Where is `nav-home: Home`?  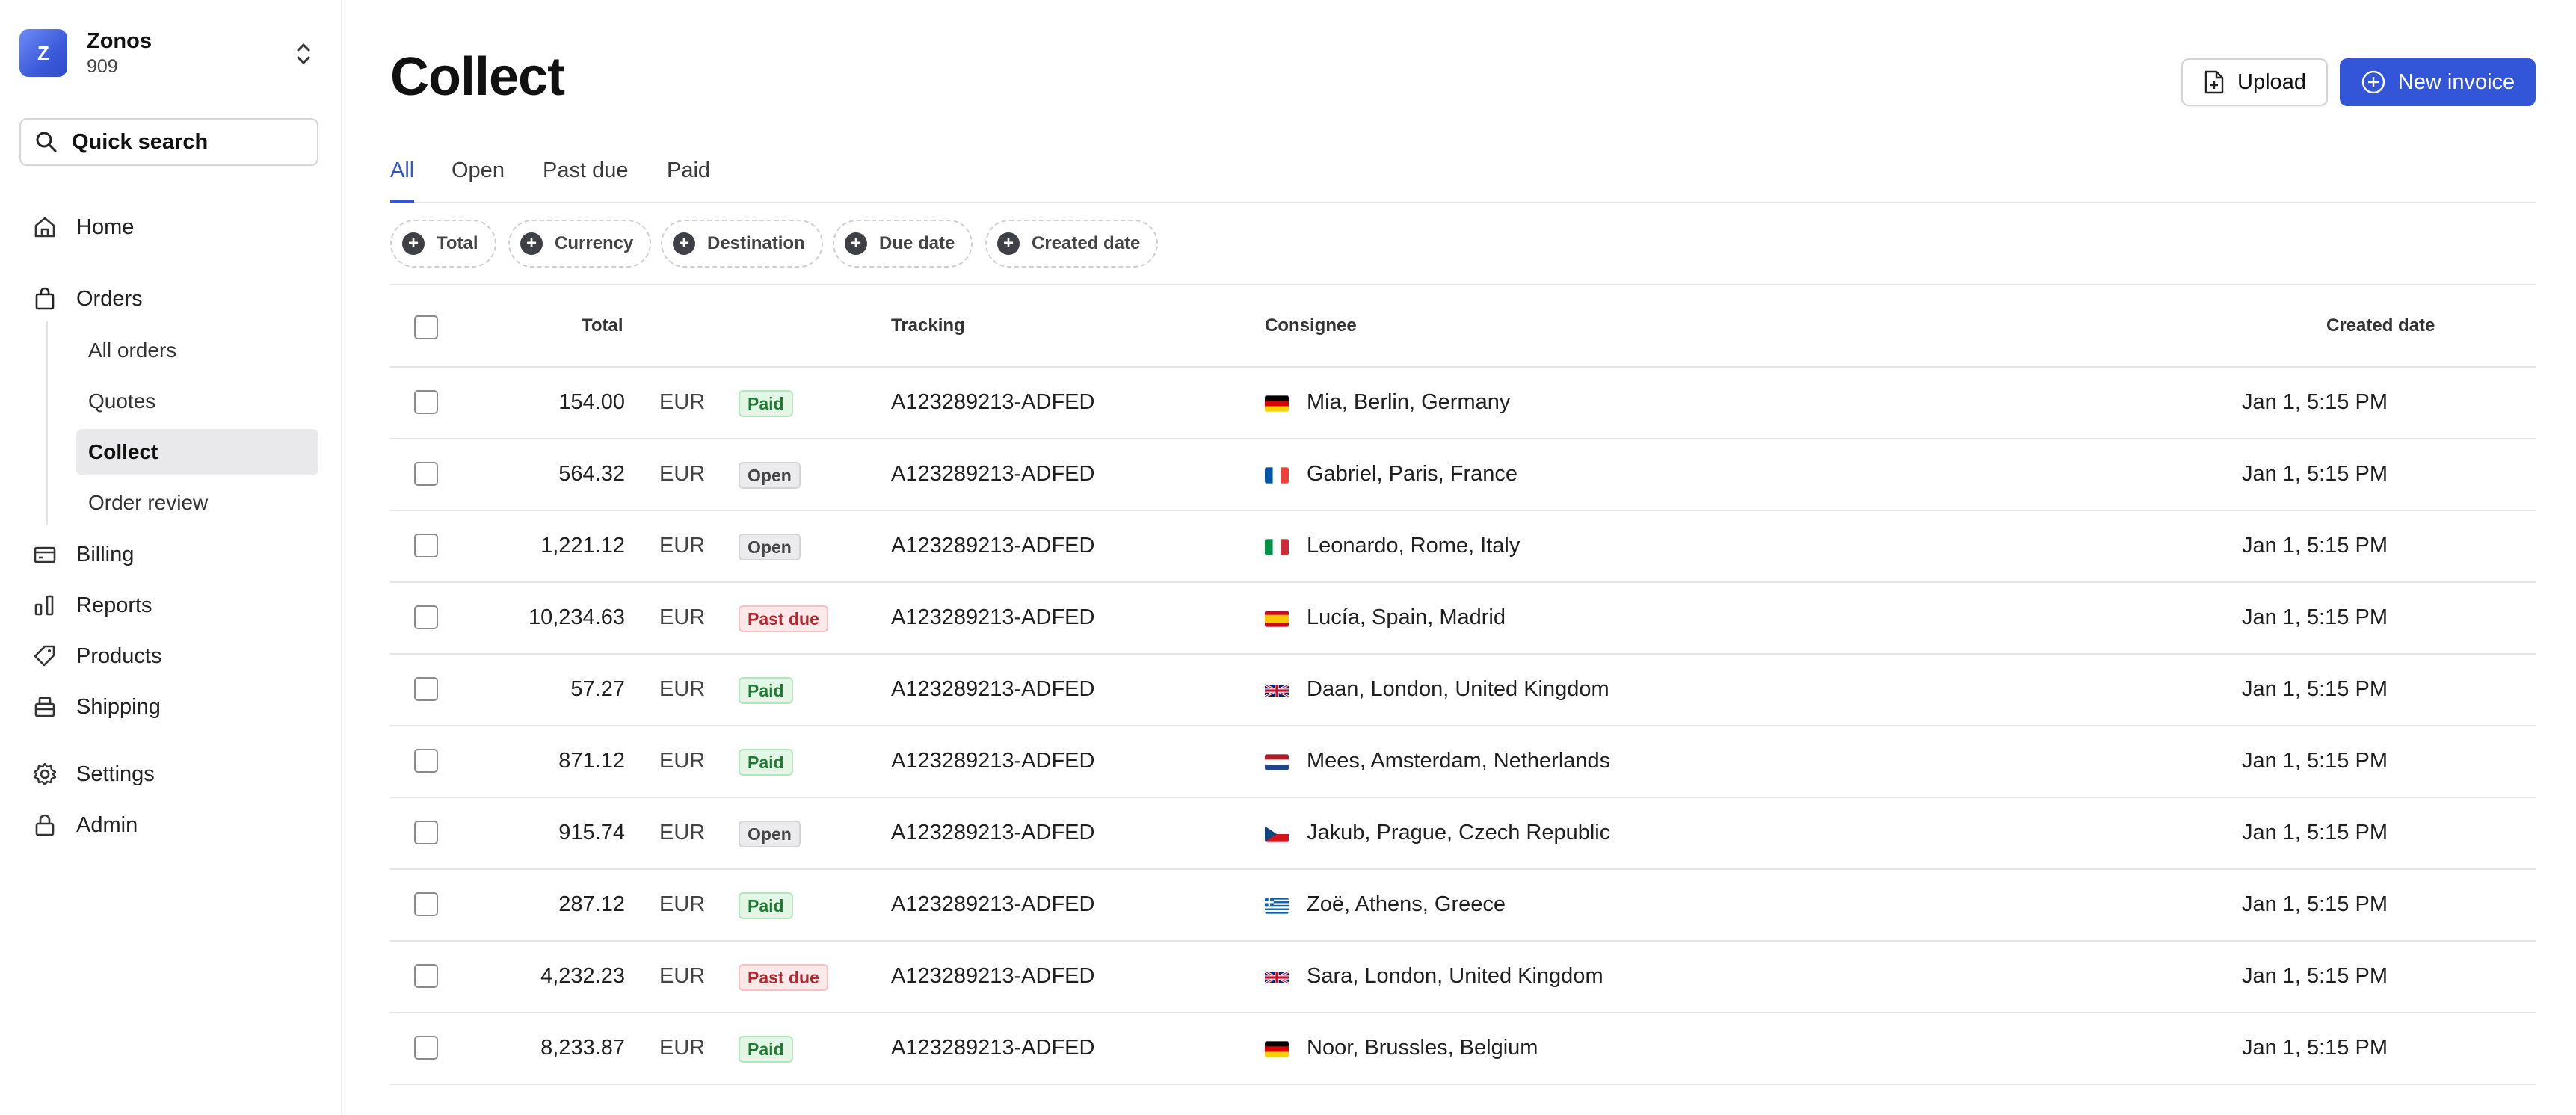 nav-home: Home is located at coordinates (82, 227).